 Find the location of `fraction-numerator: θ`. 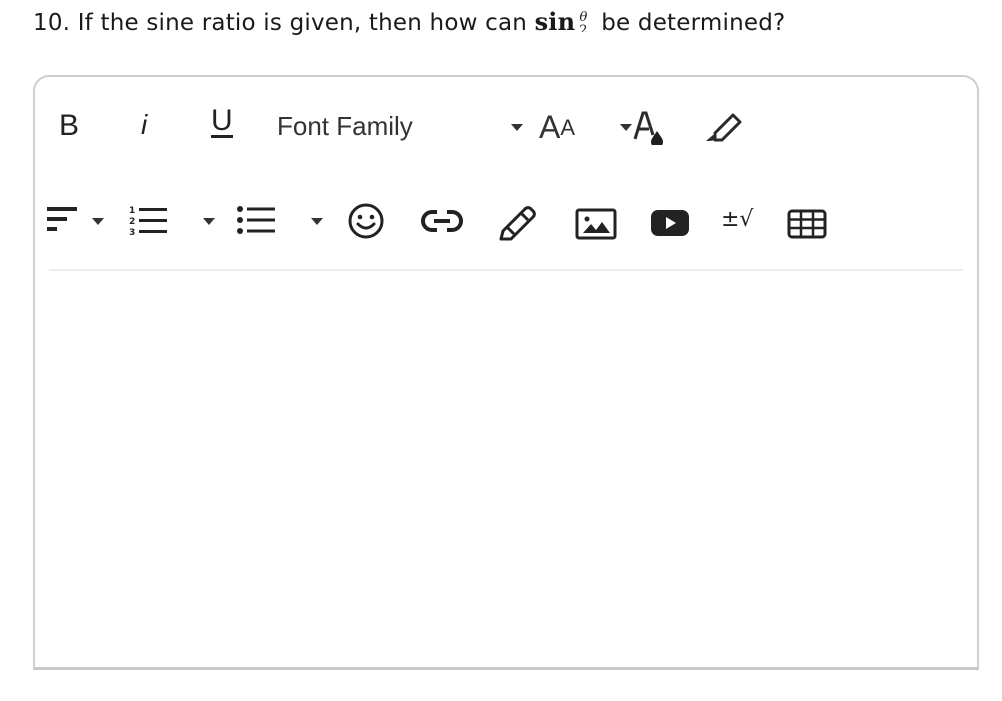

fraction-numerator: θ is located at coordinates (583, 17).